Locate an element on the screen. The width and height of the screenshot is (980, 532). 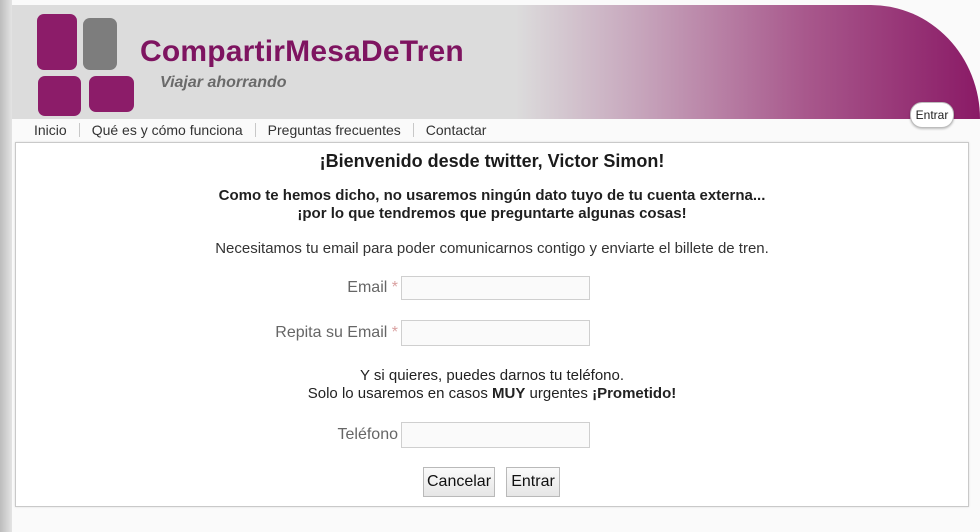
nav-item-contactar: Contactar is located at coordinates (456, 130).